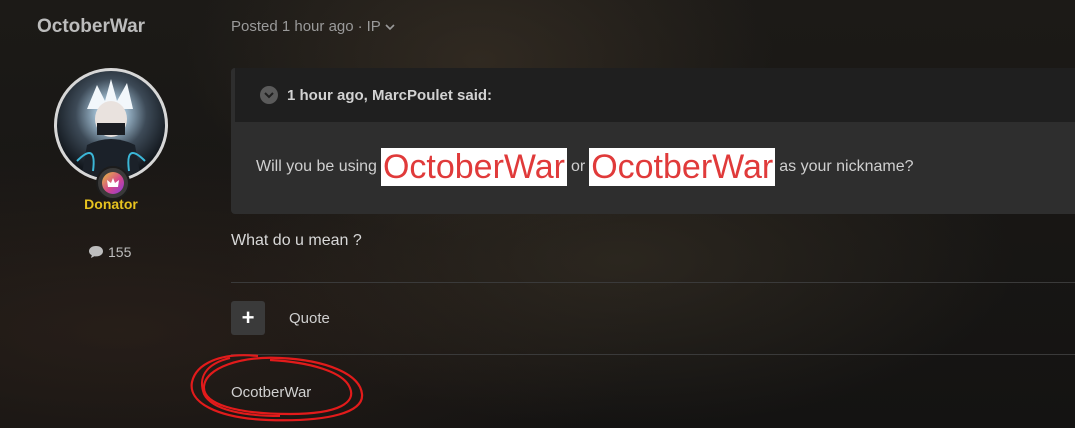  I want to click on quote-text-middle: or, so click(578, 166).